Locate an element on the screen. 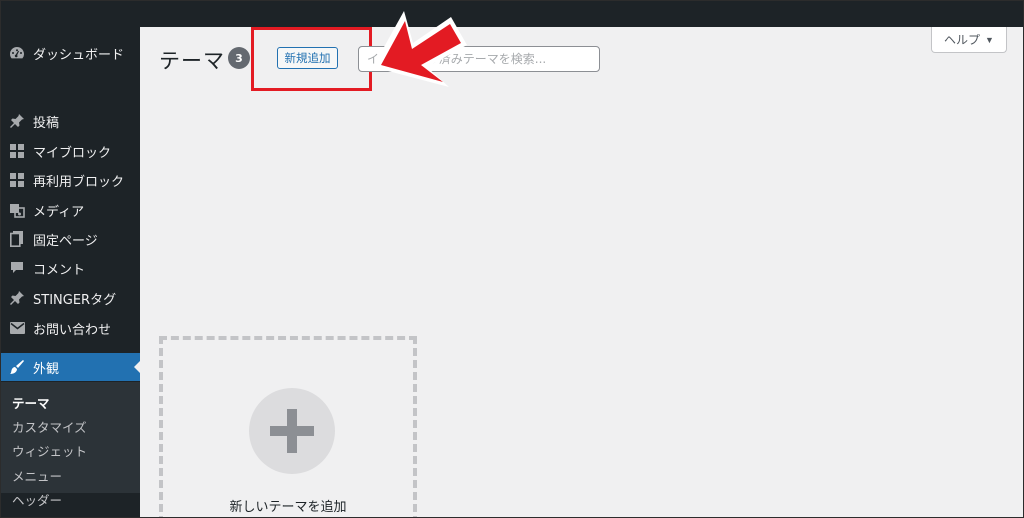 The image size is (1024, 518). help-button: ヘルプ ▼ is located at coordinates (969, 40).